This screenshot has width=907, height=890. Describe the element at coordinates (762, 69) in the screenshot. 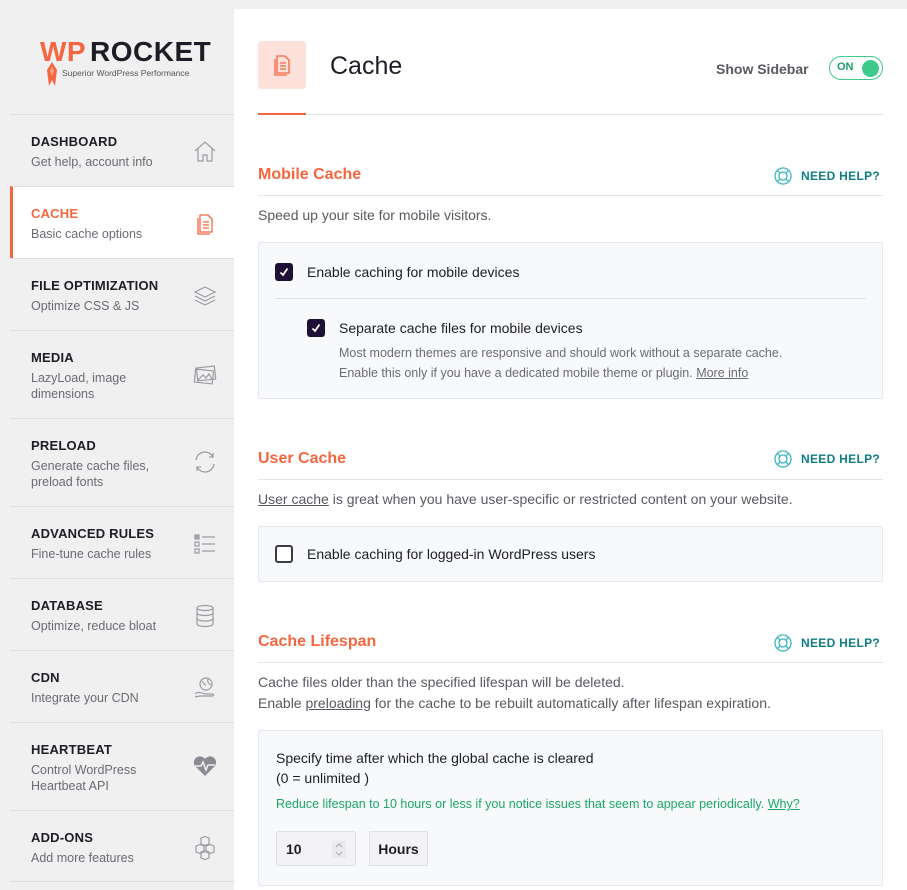

I see `show-sidebar-label: Show Sidebar` at that location.